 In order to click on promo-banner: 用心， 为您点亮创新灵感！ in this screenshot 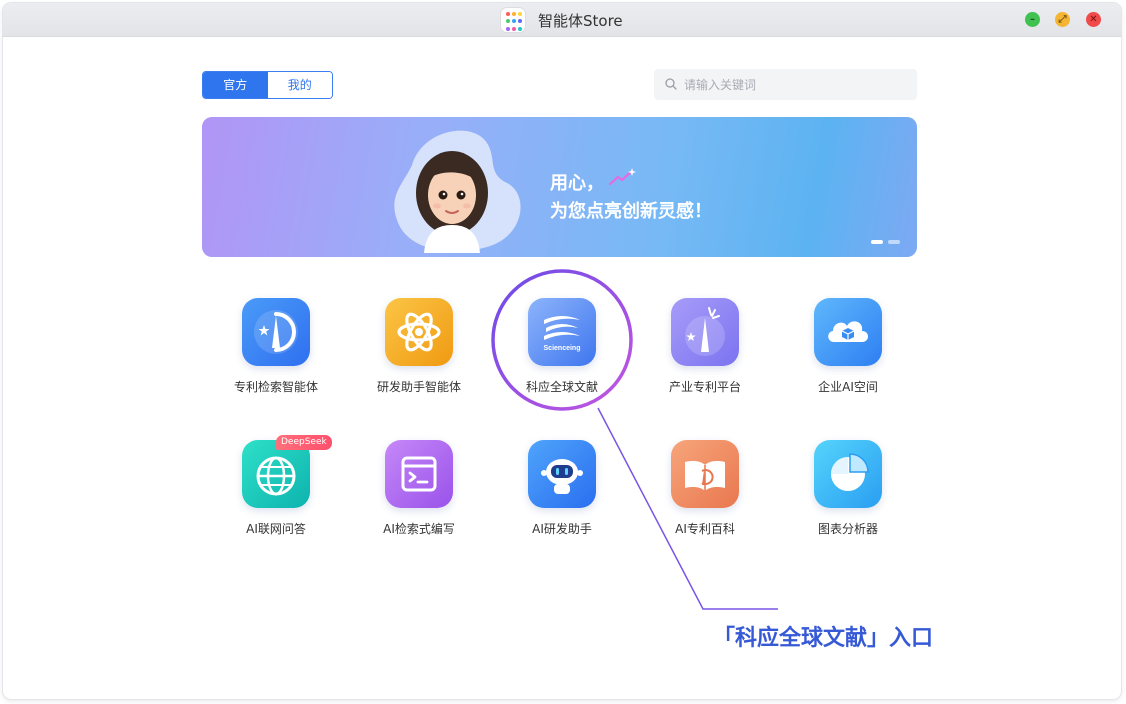, I will do `click(559, 187)`.